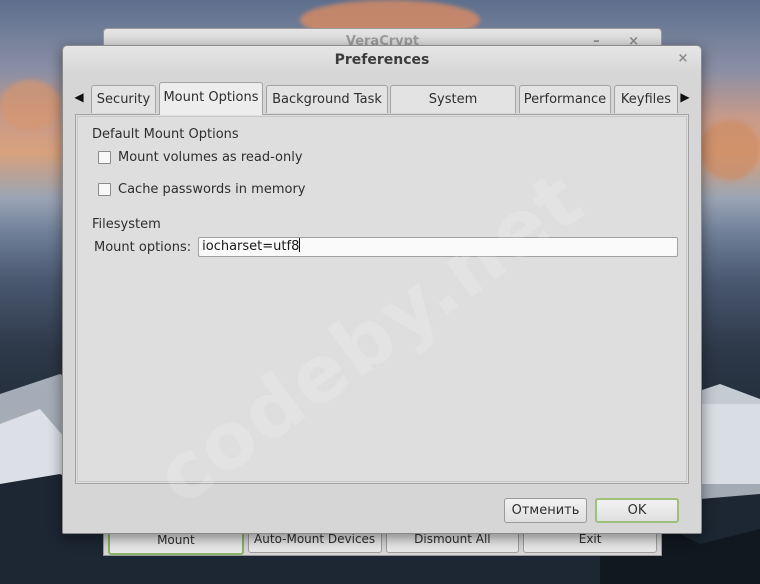 Image resolution: width=760 pixels, height=584 pixels. I want to click on auto-mount-devices-button: Auto-Mount Devices, so click(314, 542).